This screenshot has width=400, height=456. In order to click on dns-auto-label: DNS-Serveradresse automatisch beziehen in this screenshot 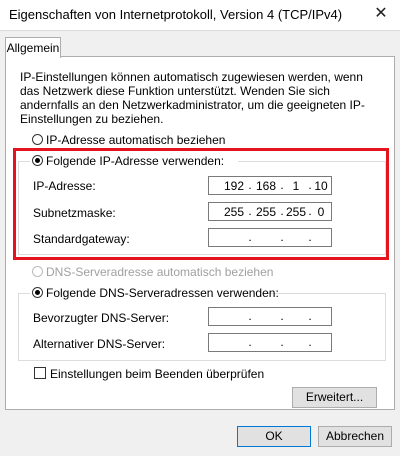, I will do `click(160, 272)`.